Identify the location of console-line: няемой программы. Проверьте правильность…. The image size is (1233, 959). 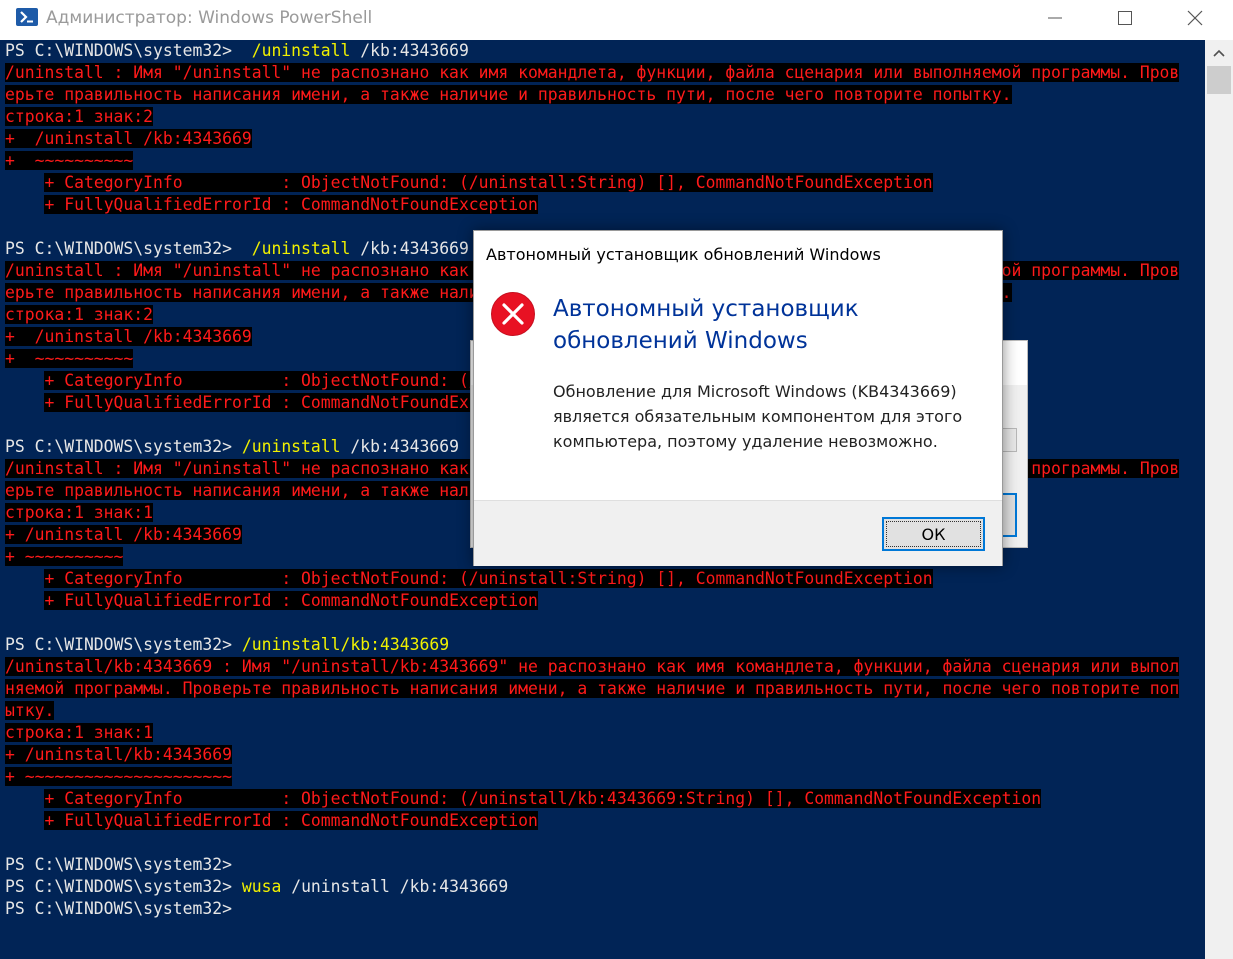
(592, 689).